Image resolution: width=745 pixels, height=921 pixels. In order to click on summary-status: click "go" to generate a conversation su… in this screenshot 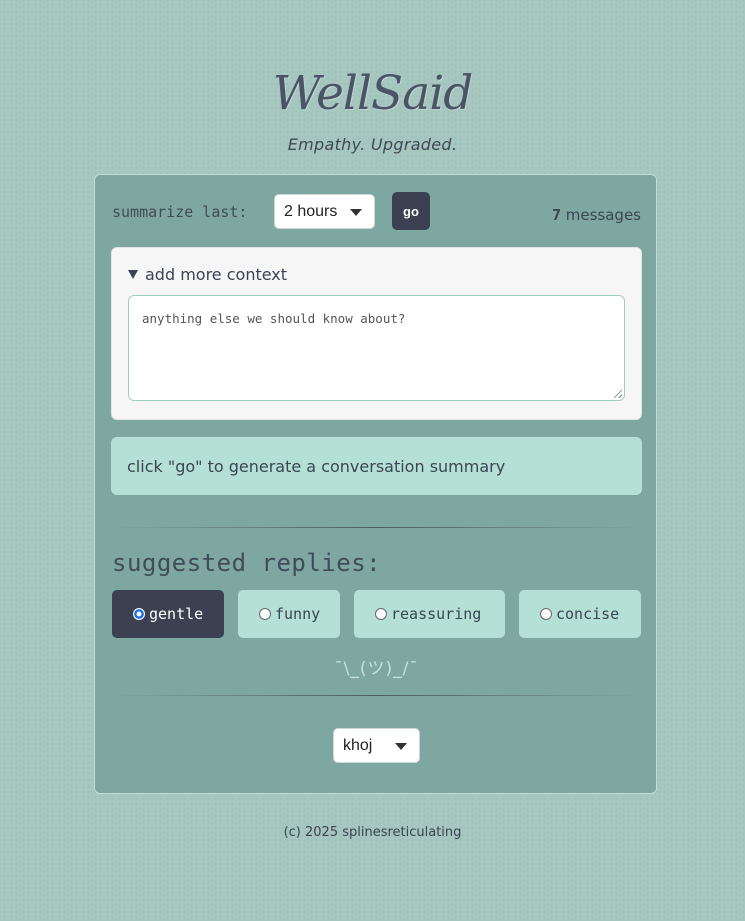, I will do `click(376, 466)`.